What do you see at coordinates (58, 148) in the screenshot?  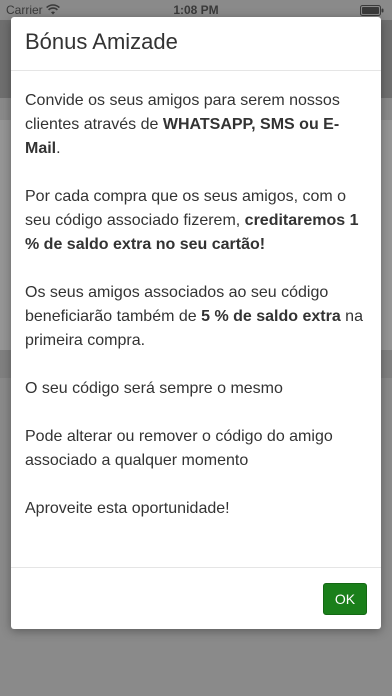 I see `invite-period: .` at bounding box center [58, 148].